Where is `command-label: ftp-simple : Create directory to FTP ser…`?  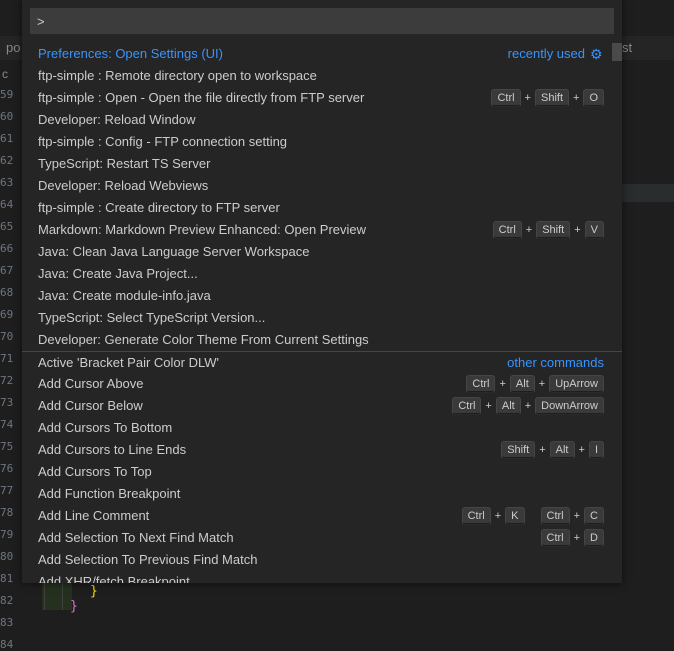 command-label: ftp-simple : Create directory to FTP ser… is located at coordinates (159, 207).